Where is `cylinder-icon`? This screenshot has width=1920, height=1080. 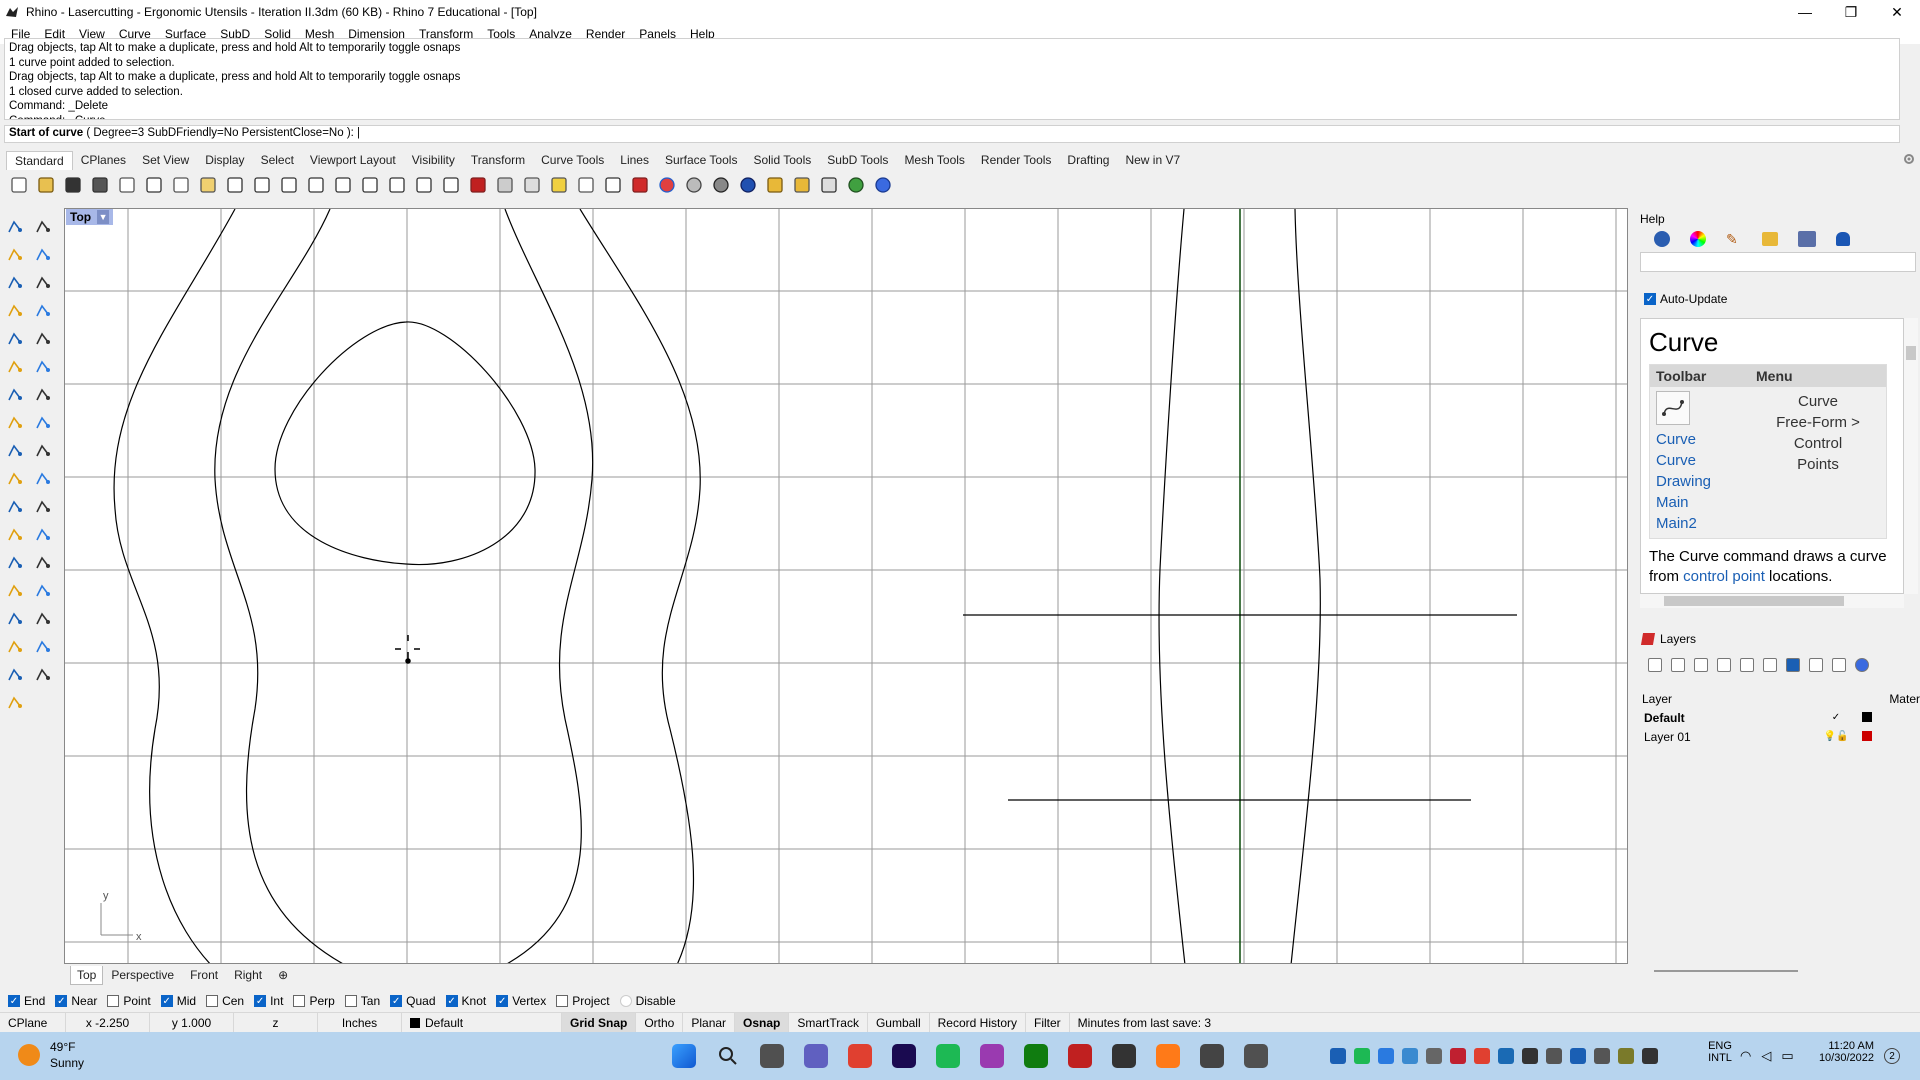 cylinder-icon is located at coordinates (15, 423).